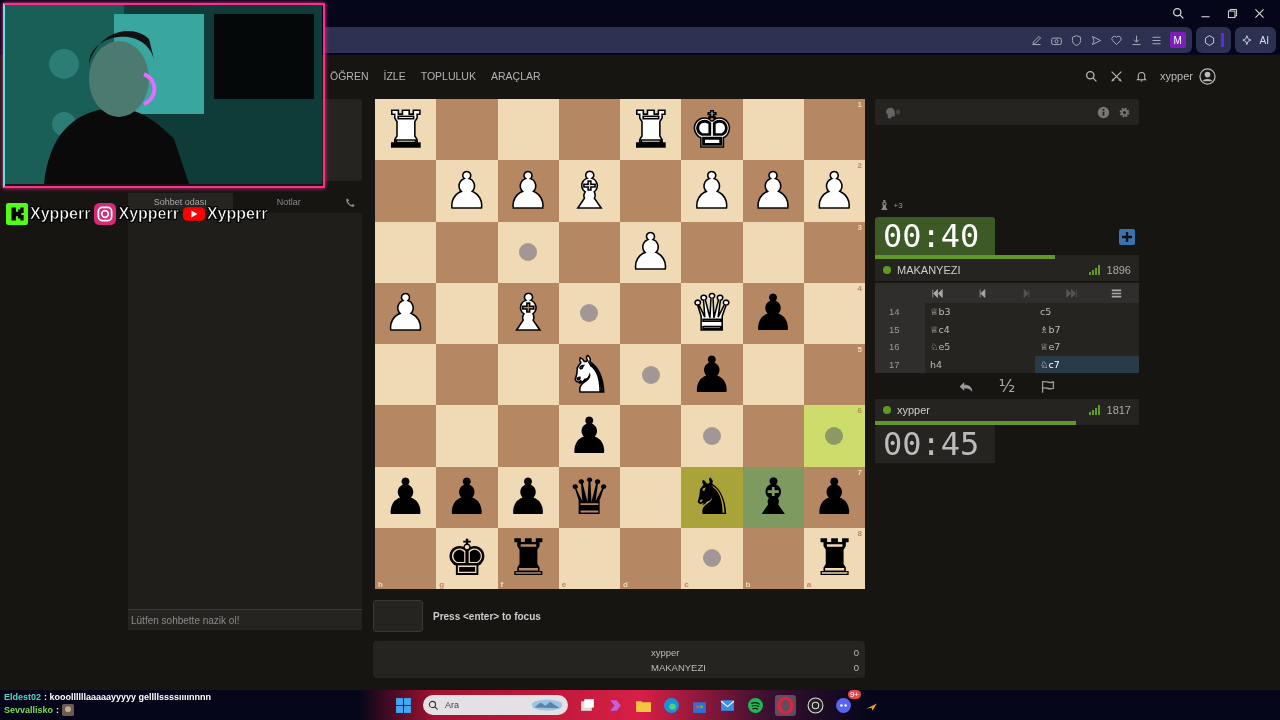 Image resolution: width=1280 pixels, height=720 pixels. I want to click on captured-piece: ♝, so click(884, 205).